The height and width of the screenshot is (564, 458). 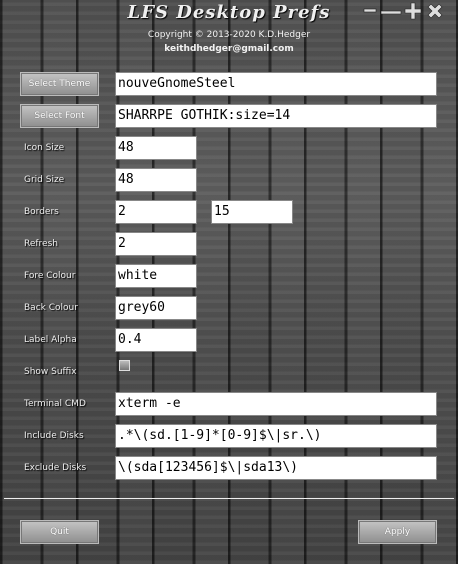 What do you see at coordinates (435, 11) in the screenshot?
I see `close-icon` at bounding box center [435, 11].